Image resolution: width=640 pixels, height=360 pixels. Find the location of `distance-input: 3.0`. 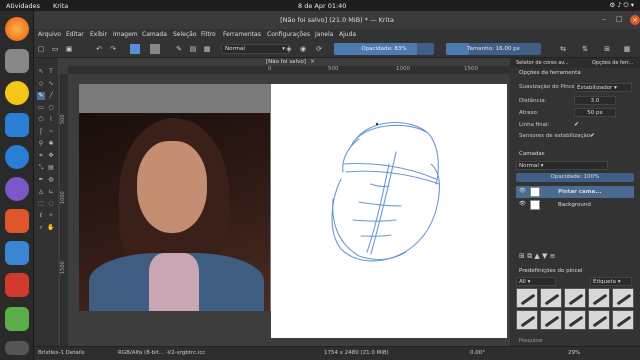

distance-input: 3.0 is located at coordinates (595, 100).